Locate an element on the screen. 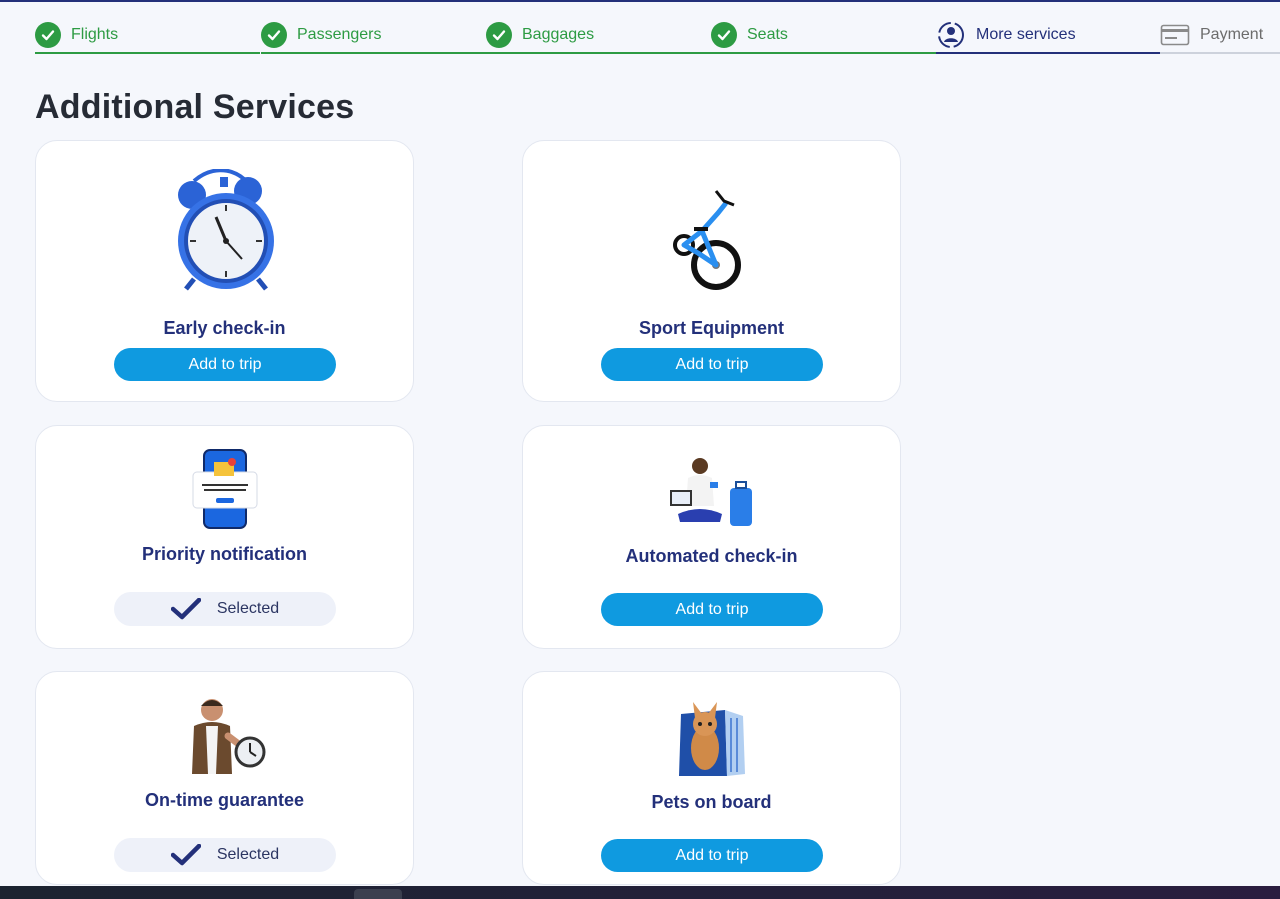  man-with-clock-icon is located at coordinates (225, 738).